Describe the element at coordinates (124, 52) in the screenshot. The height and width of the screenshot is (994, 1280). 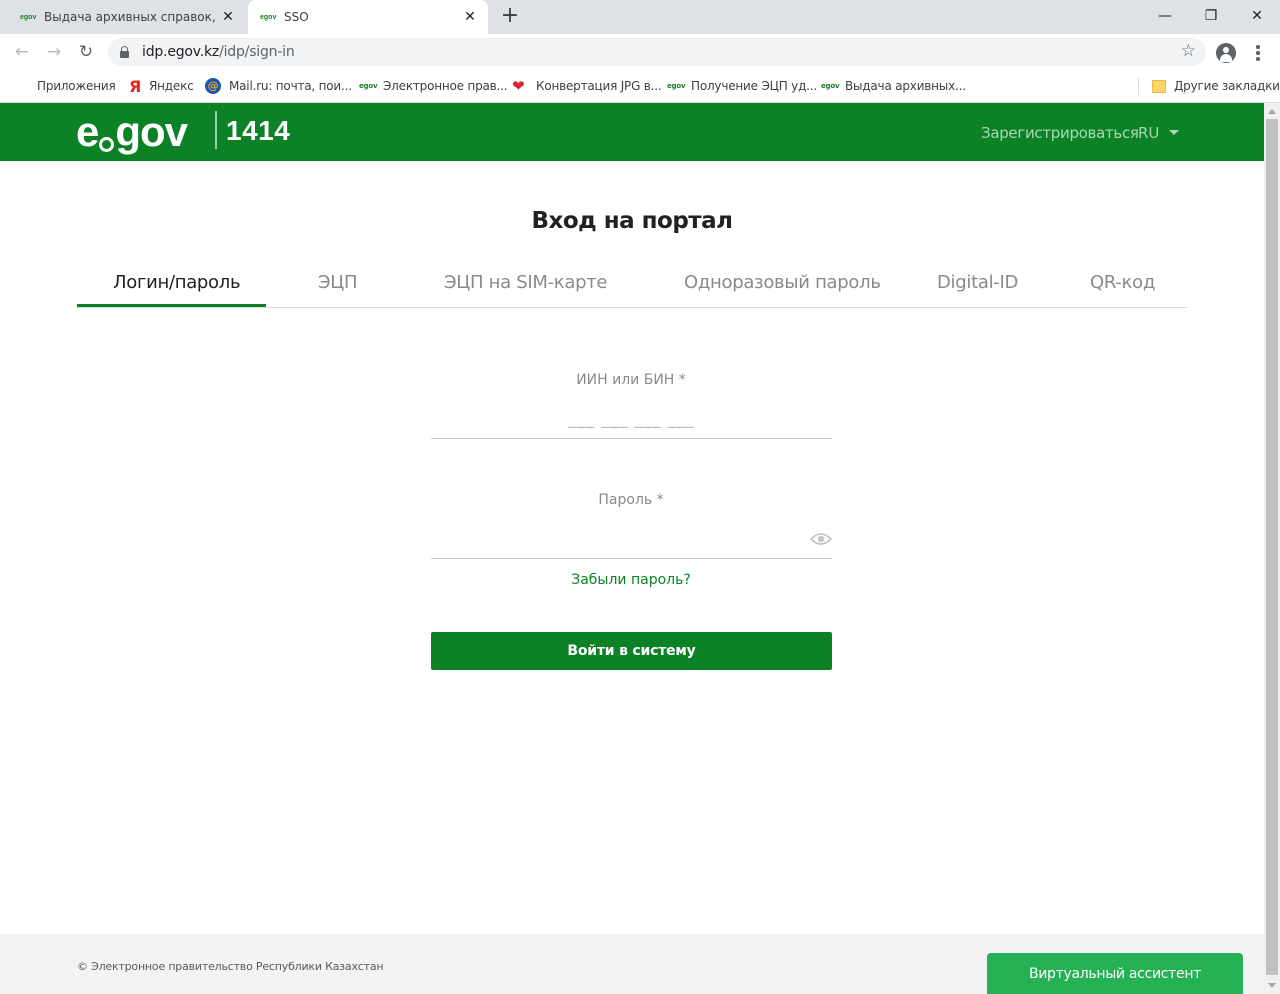
I see `lock-icon` at that location.